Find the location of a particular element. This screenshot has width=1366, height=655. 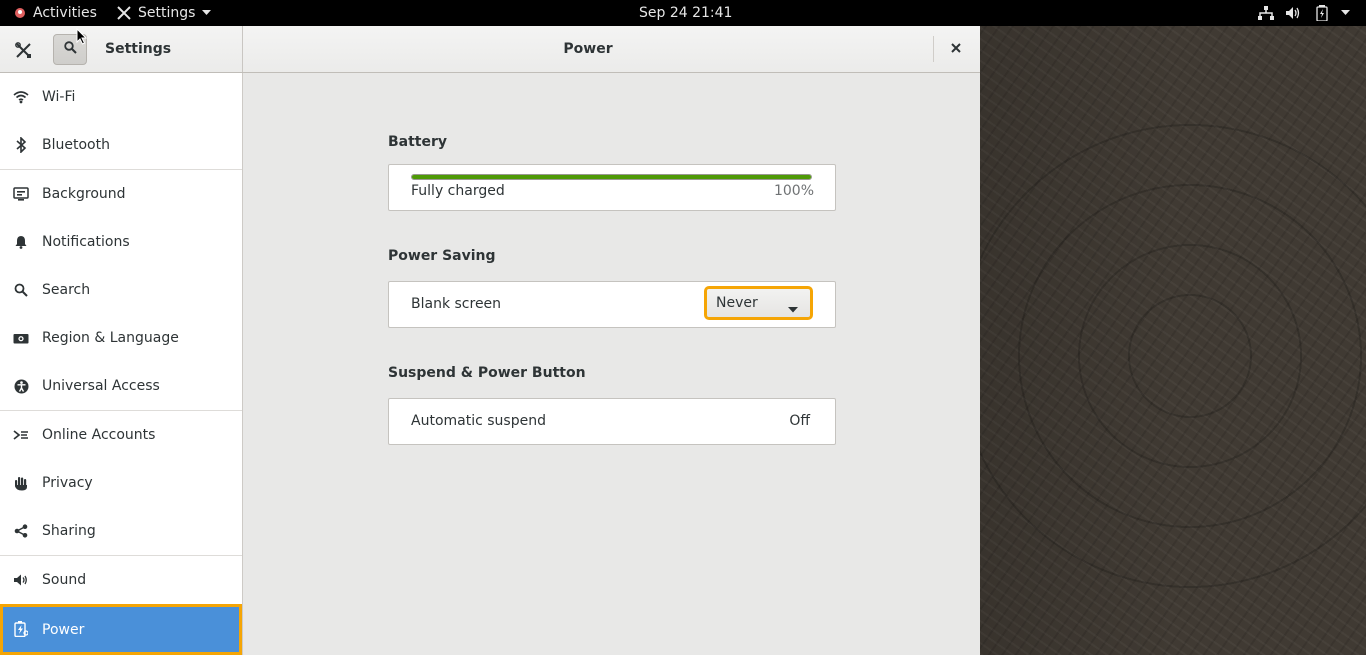

sidebar-item-notifications: Notifications is located at coordinates (121, 242).